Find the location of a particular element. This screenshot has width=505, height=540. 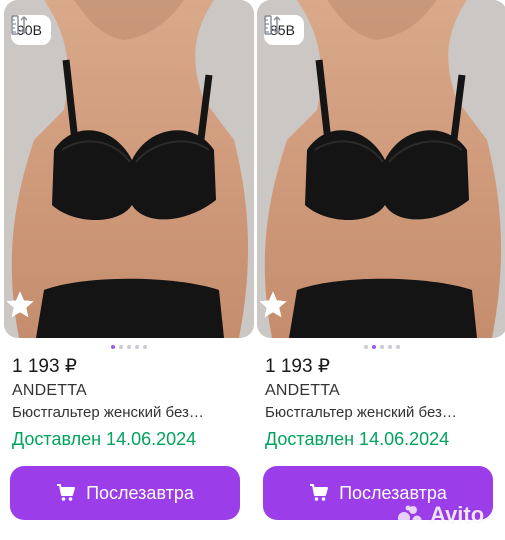

watermark-text: Avito is located at coordinates (457, 514).